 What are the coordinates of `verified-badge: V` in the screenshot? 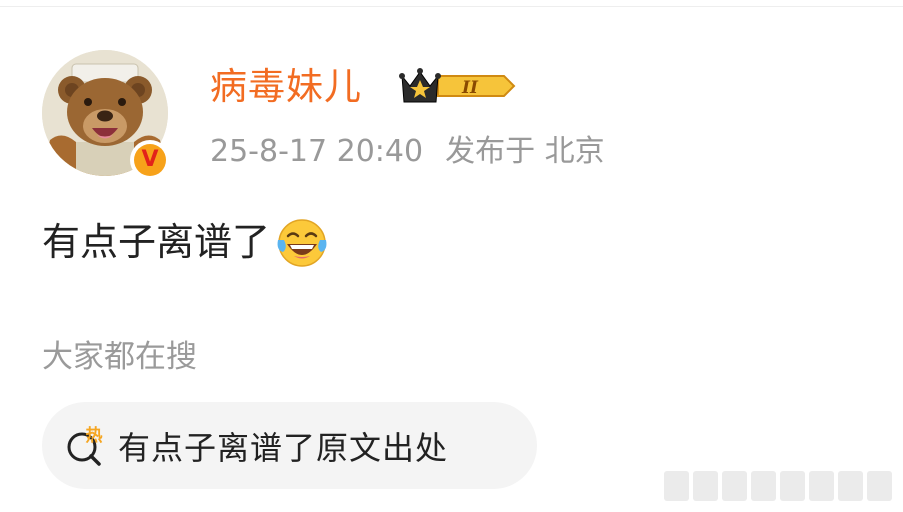 It's located at (150, 160).